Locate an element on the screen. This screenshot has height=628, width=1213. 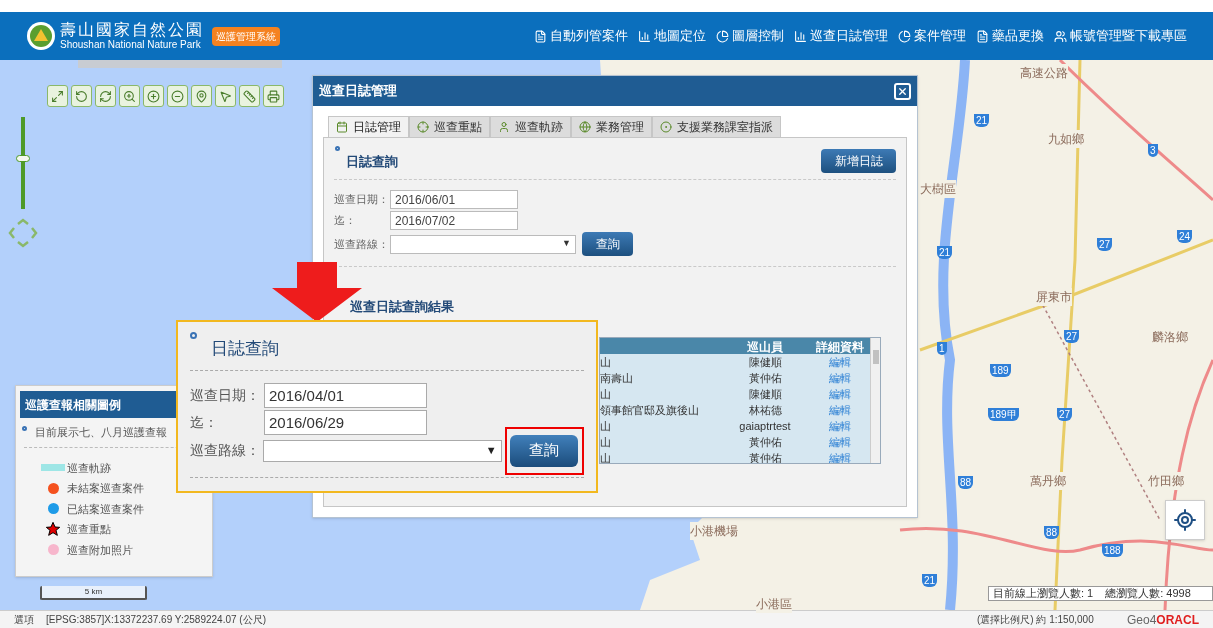
caret-icon: ▼ is located at coordinates (491, 450).